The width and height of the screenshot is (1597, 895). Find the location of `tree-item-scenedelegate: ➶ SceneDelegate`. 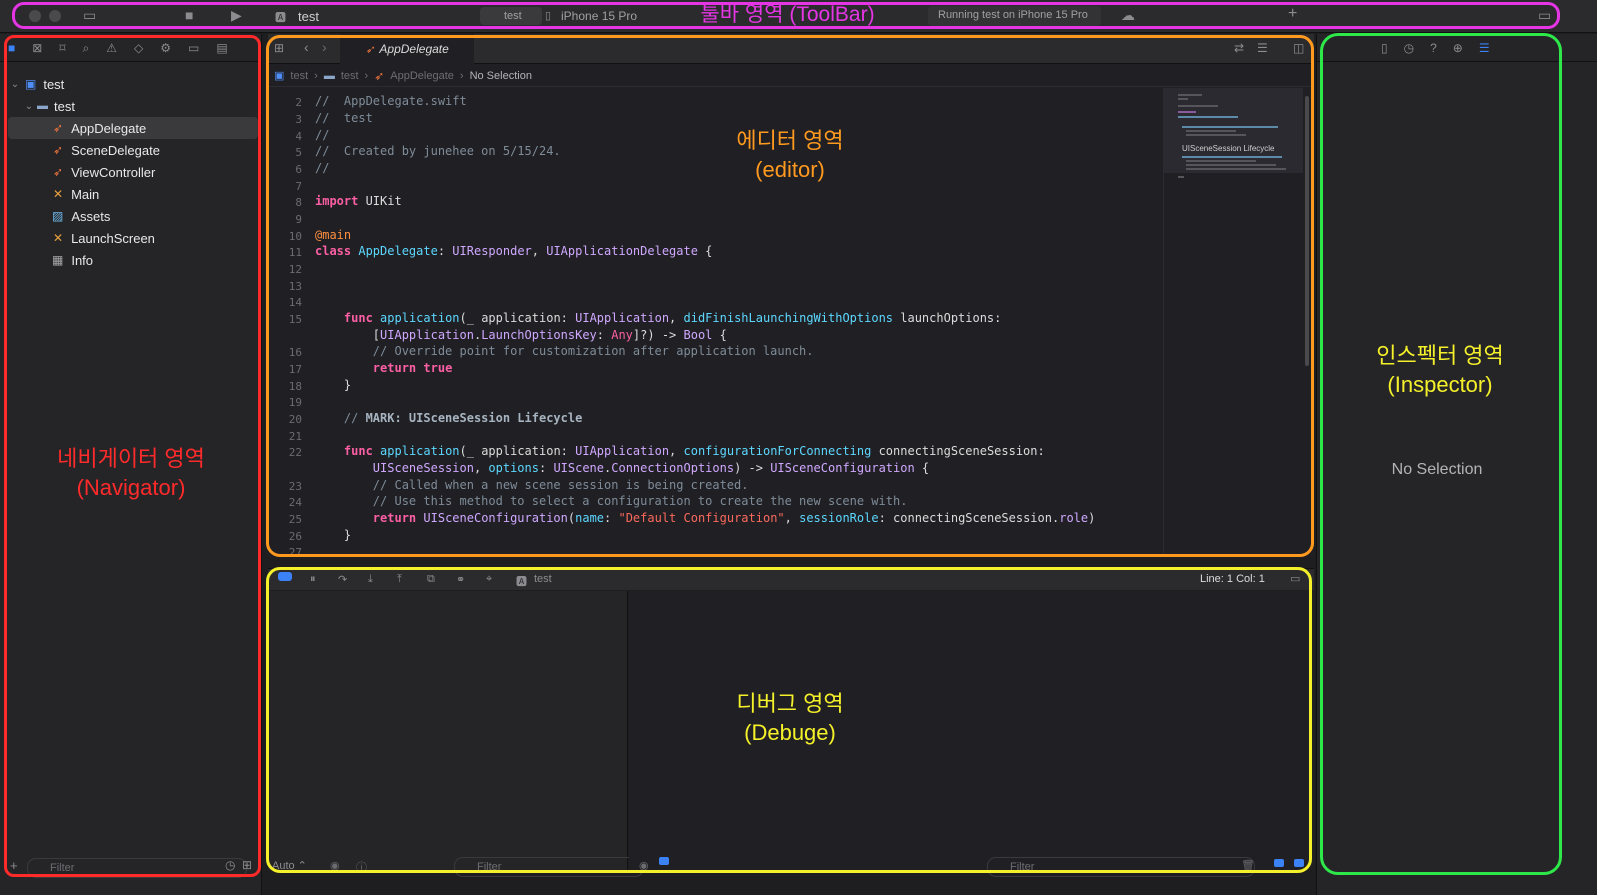

tree-item-scenedelegate: ➶ SceneDelegate is located at coordinates (131, 150).